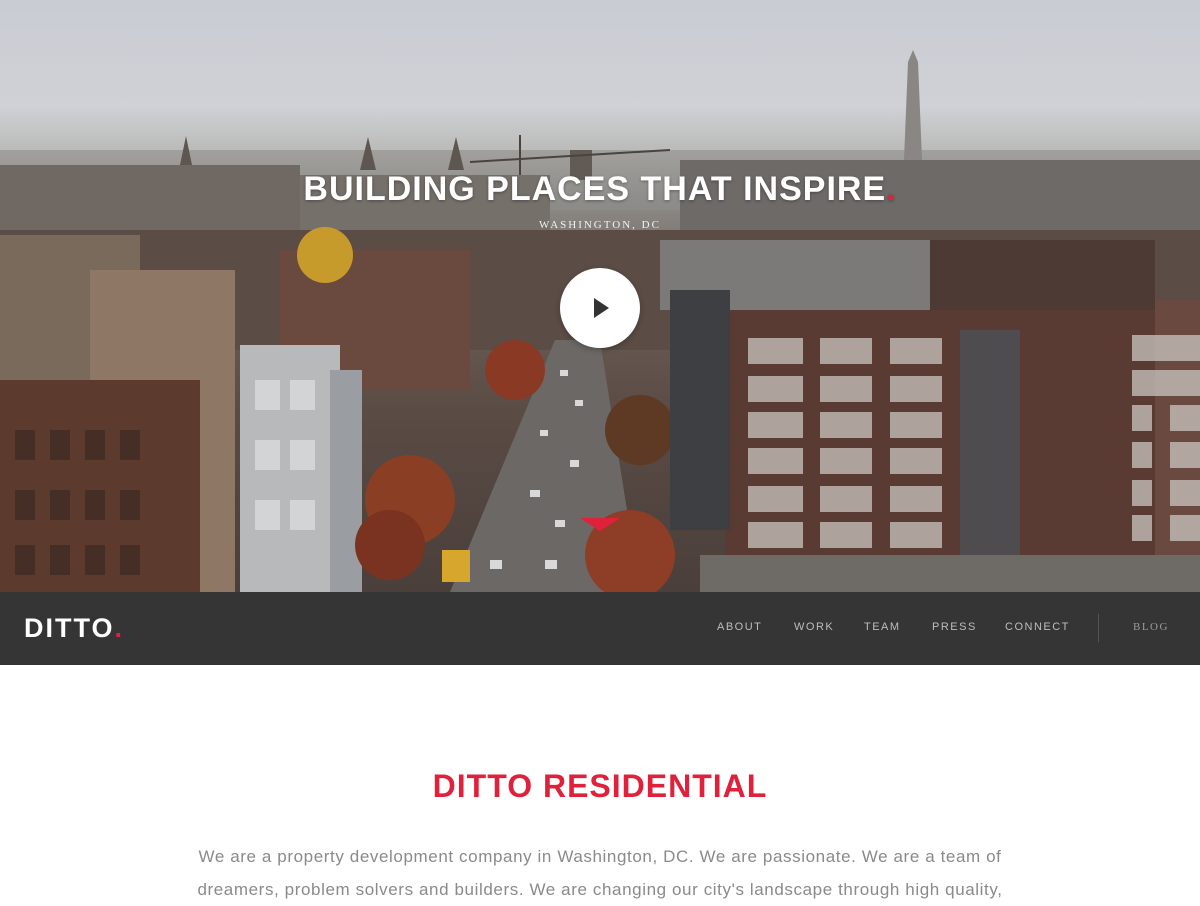 This screenshot has width=1200, height=906. Describe the element at coordinates (954, 627) in the screenshot. I see `nav-link-press: PRESS` at that location.